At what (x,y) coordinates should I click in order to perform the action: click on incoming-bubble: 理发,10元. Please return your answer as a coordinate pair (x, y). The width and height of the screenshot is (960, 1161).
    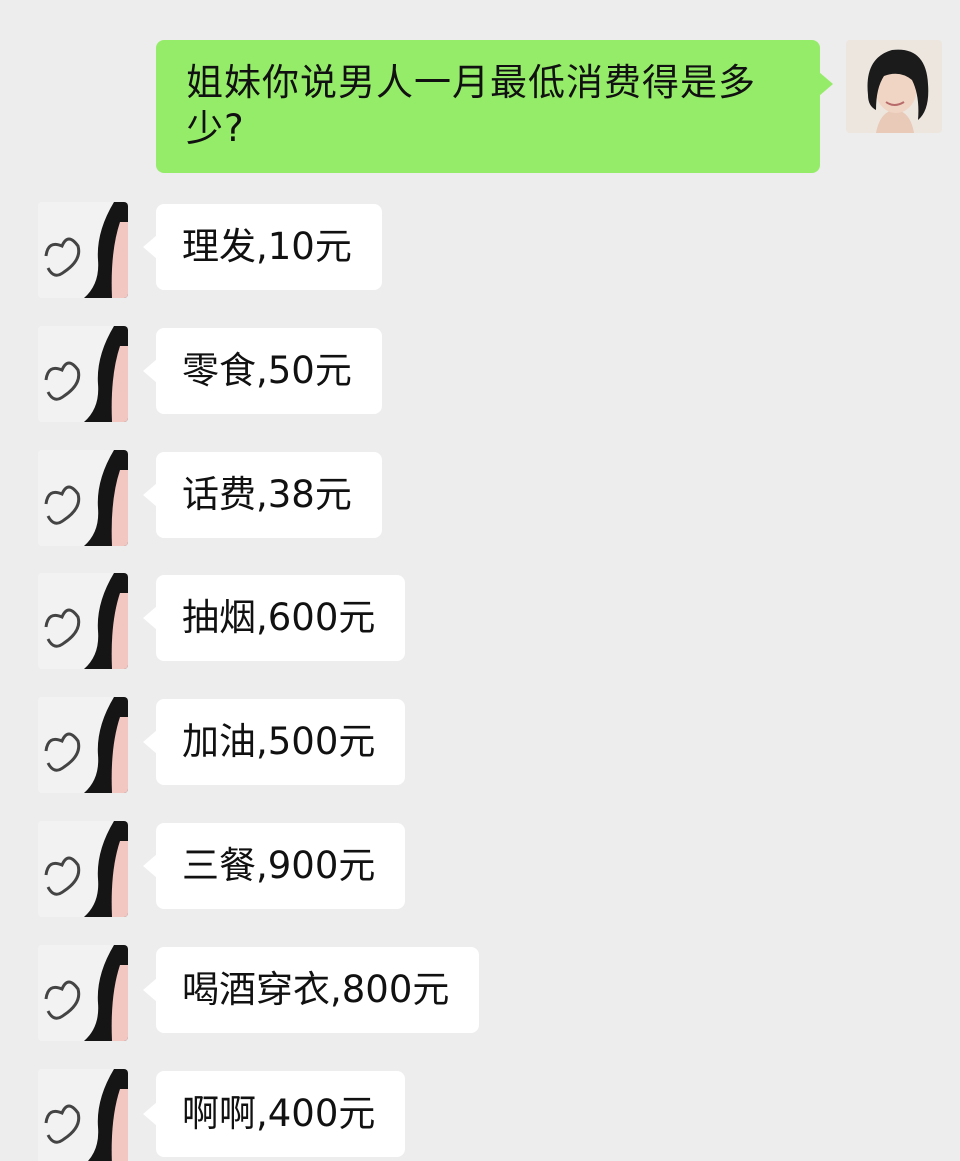
    Looking at the image, I should click on (262, 247).